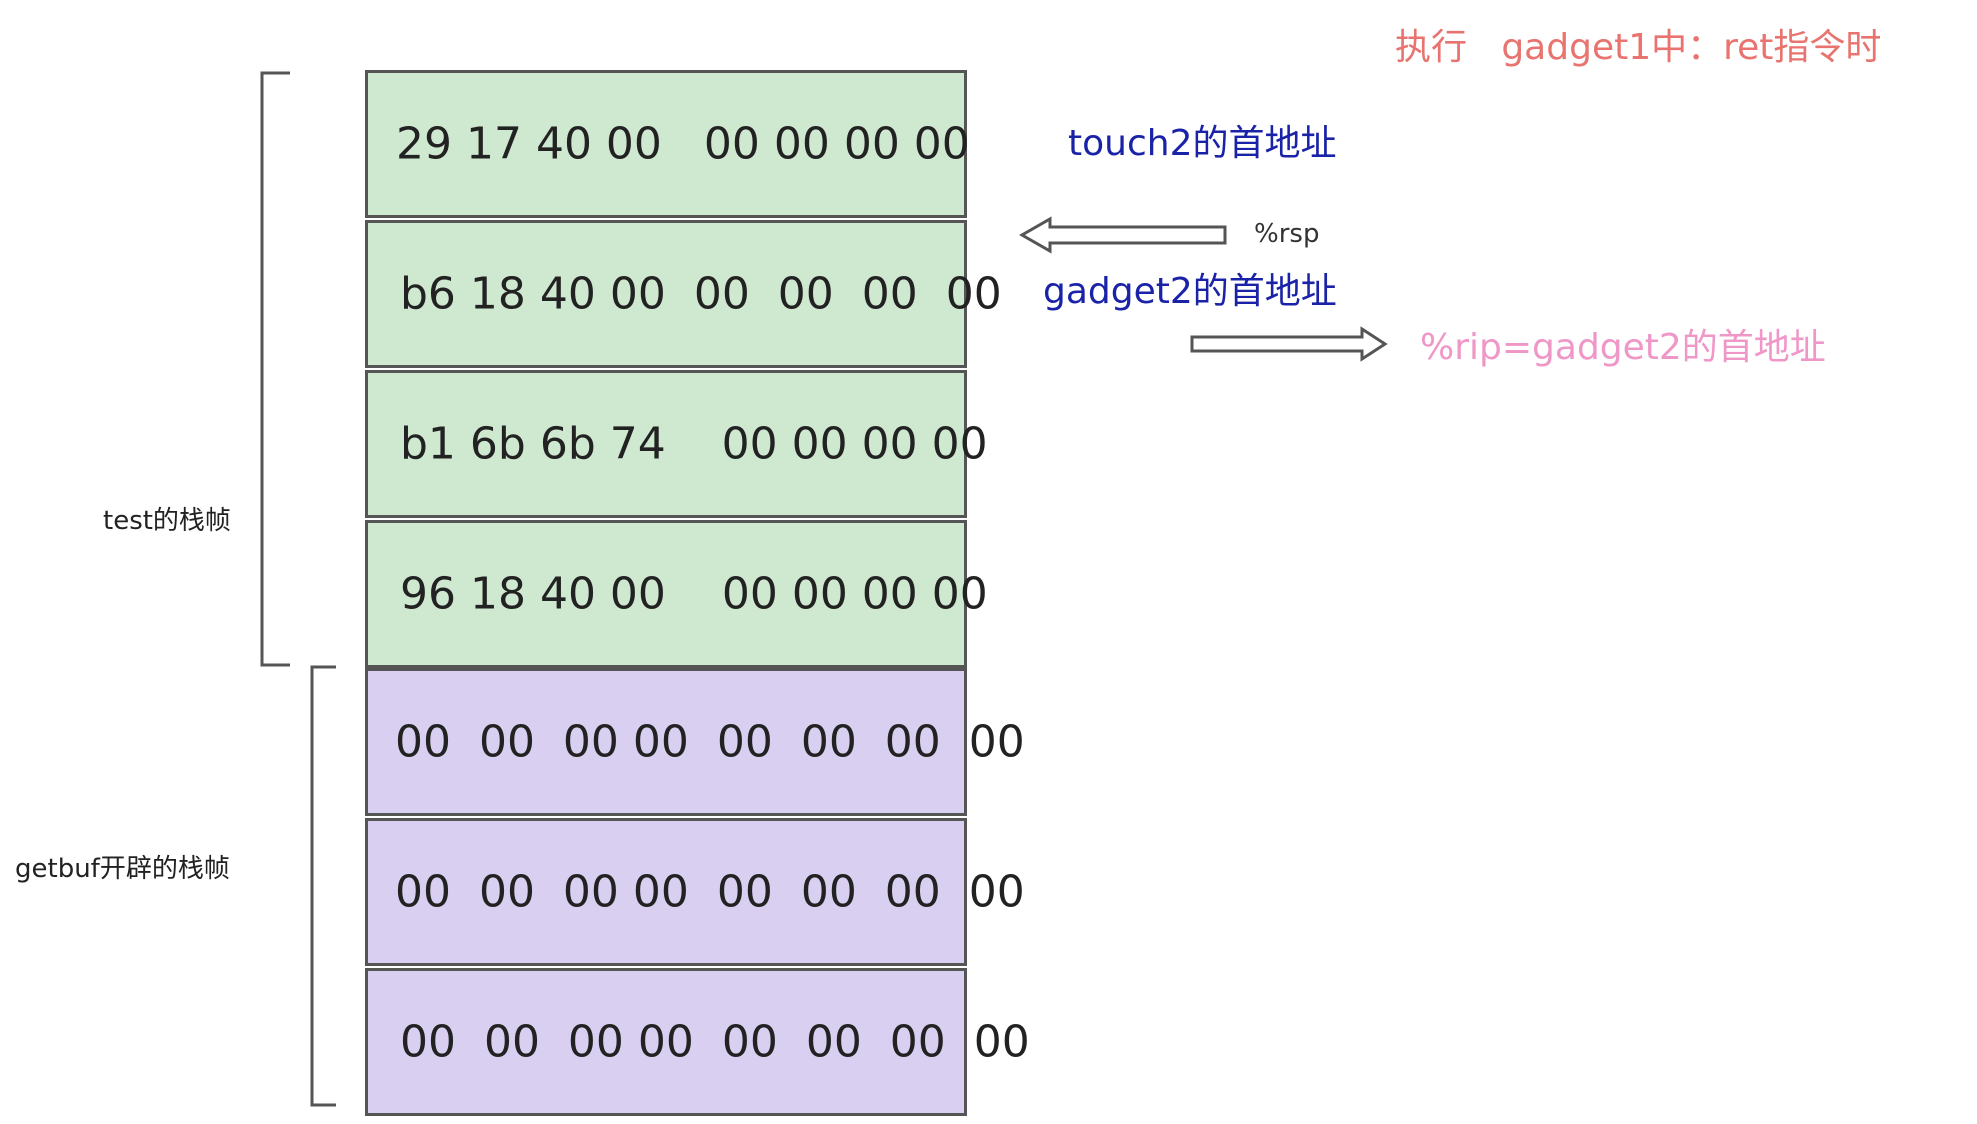 Image resolution: width=1977 pixels, height=1124 pixels. Describe the element at coordinates (275, 369) in the screenshot. I see `test-frame-bracket` at that location.